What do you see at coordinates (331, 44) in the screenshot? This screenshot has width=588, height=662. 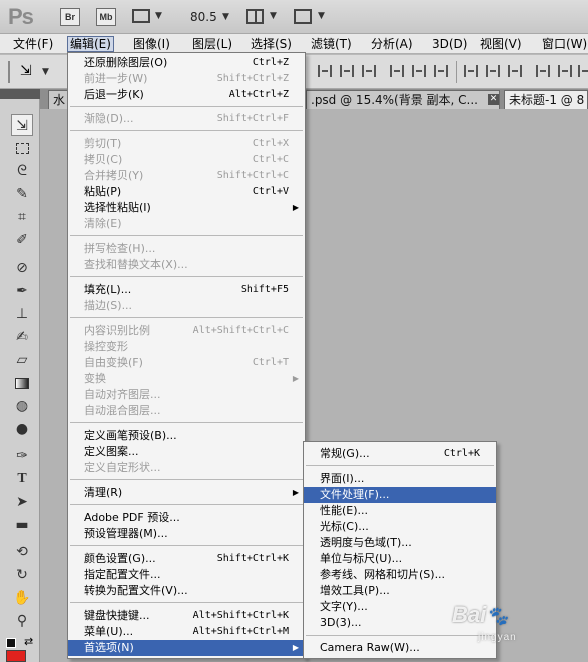 I see `menu-filter: 滤镜(T)` at bounding box center [331, 44].